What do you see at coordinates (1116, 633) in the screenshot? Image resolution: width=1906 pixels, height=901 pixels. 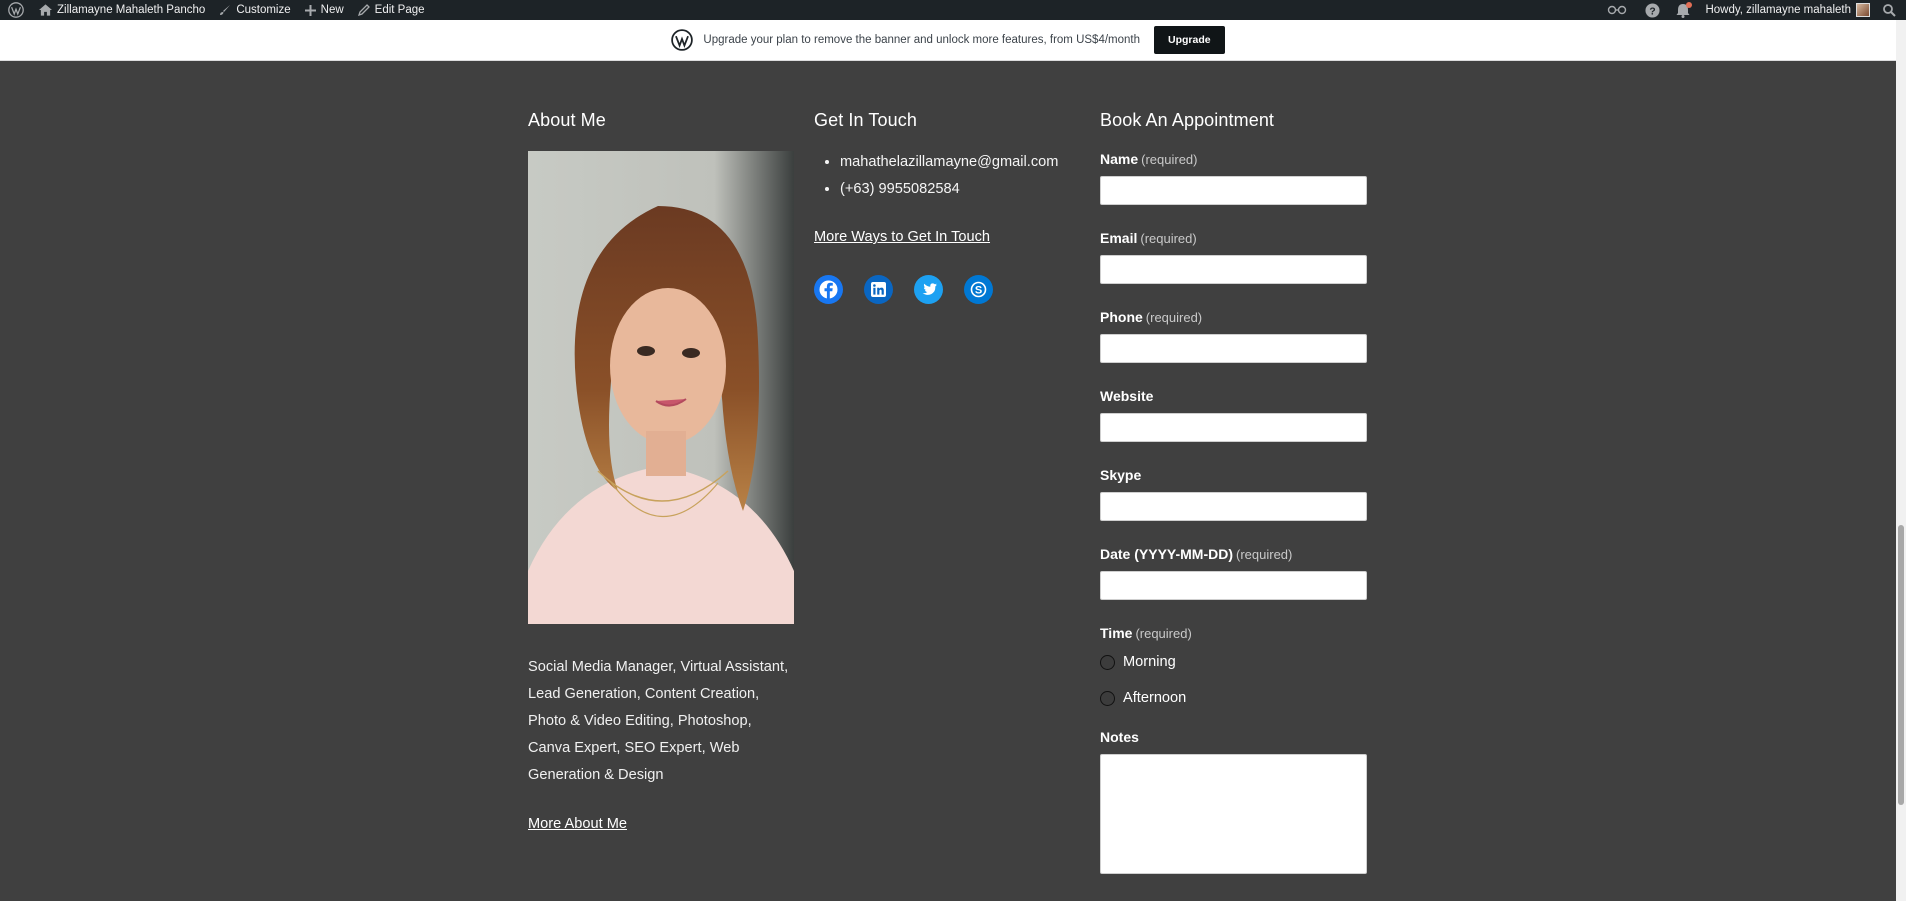 I see `time-label-text: Time` at bounding box center [1116, 633].